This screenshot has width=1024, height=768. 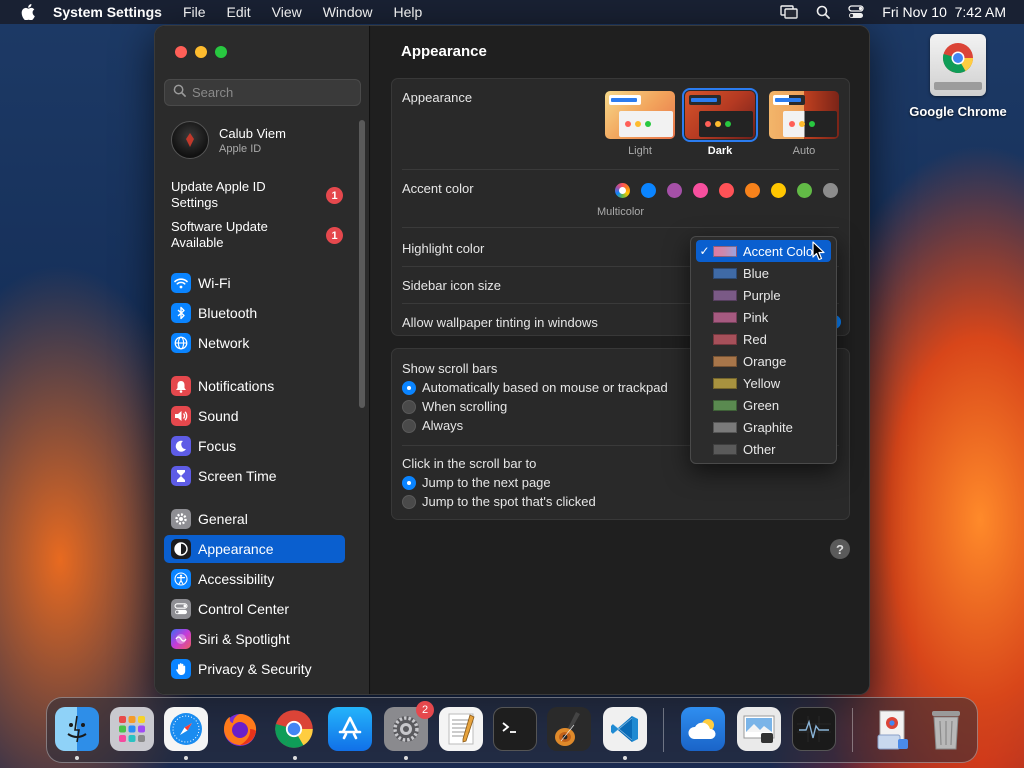 I want to click on trash-icon, so click(x=946, y=729).